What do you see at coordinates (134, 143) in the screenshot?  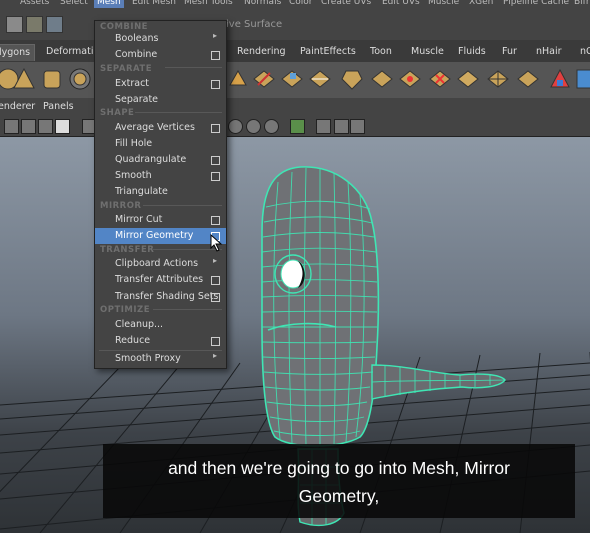 I see `menu-item-label: Fill Hole` at bounding box center [134, 143].